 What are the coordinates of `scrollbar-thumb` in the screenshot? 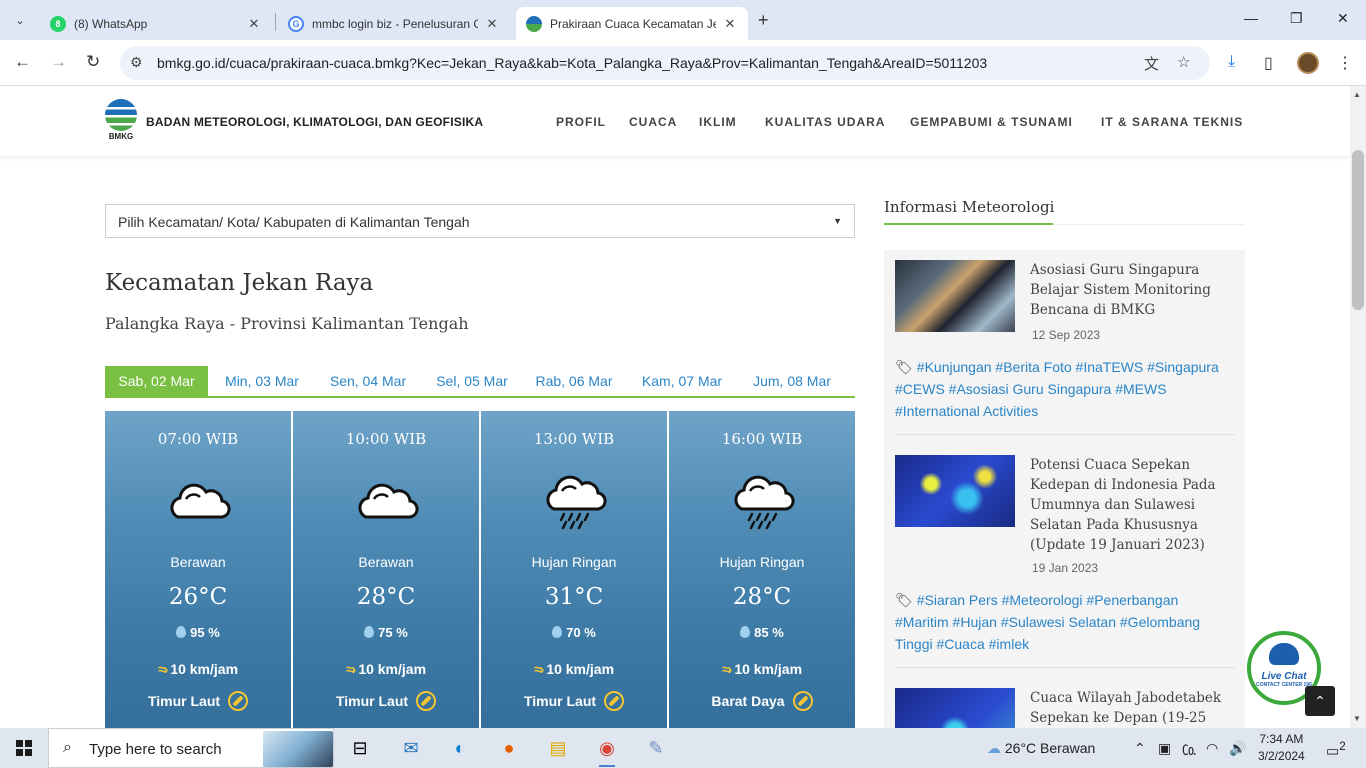 It's located at (1358, 230).